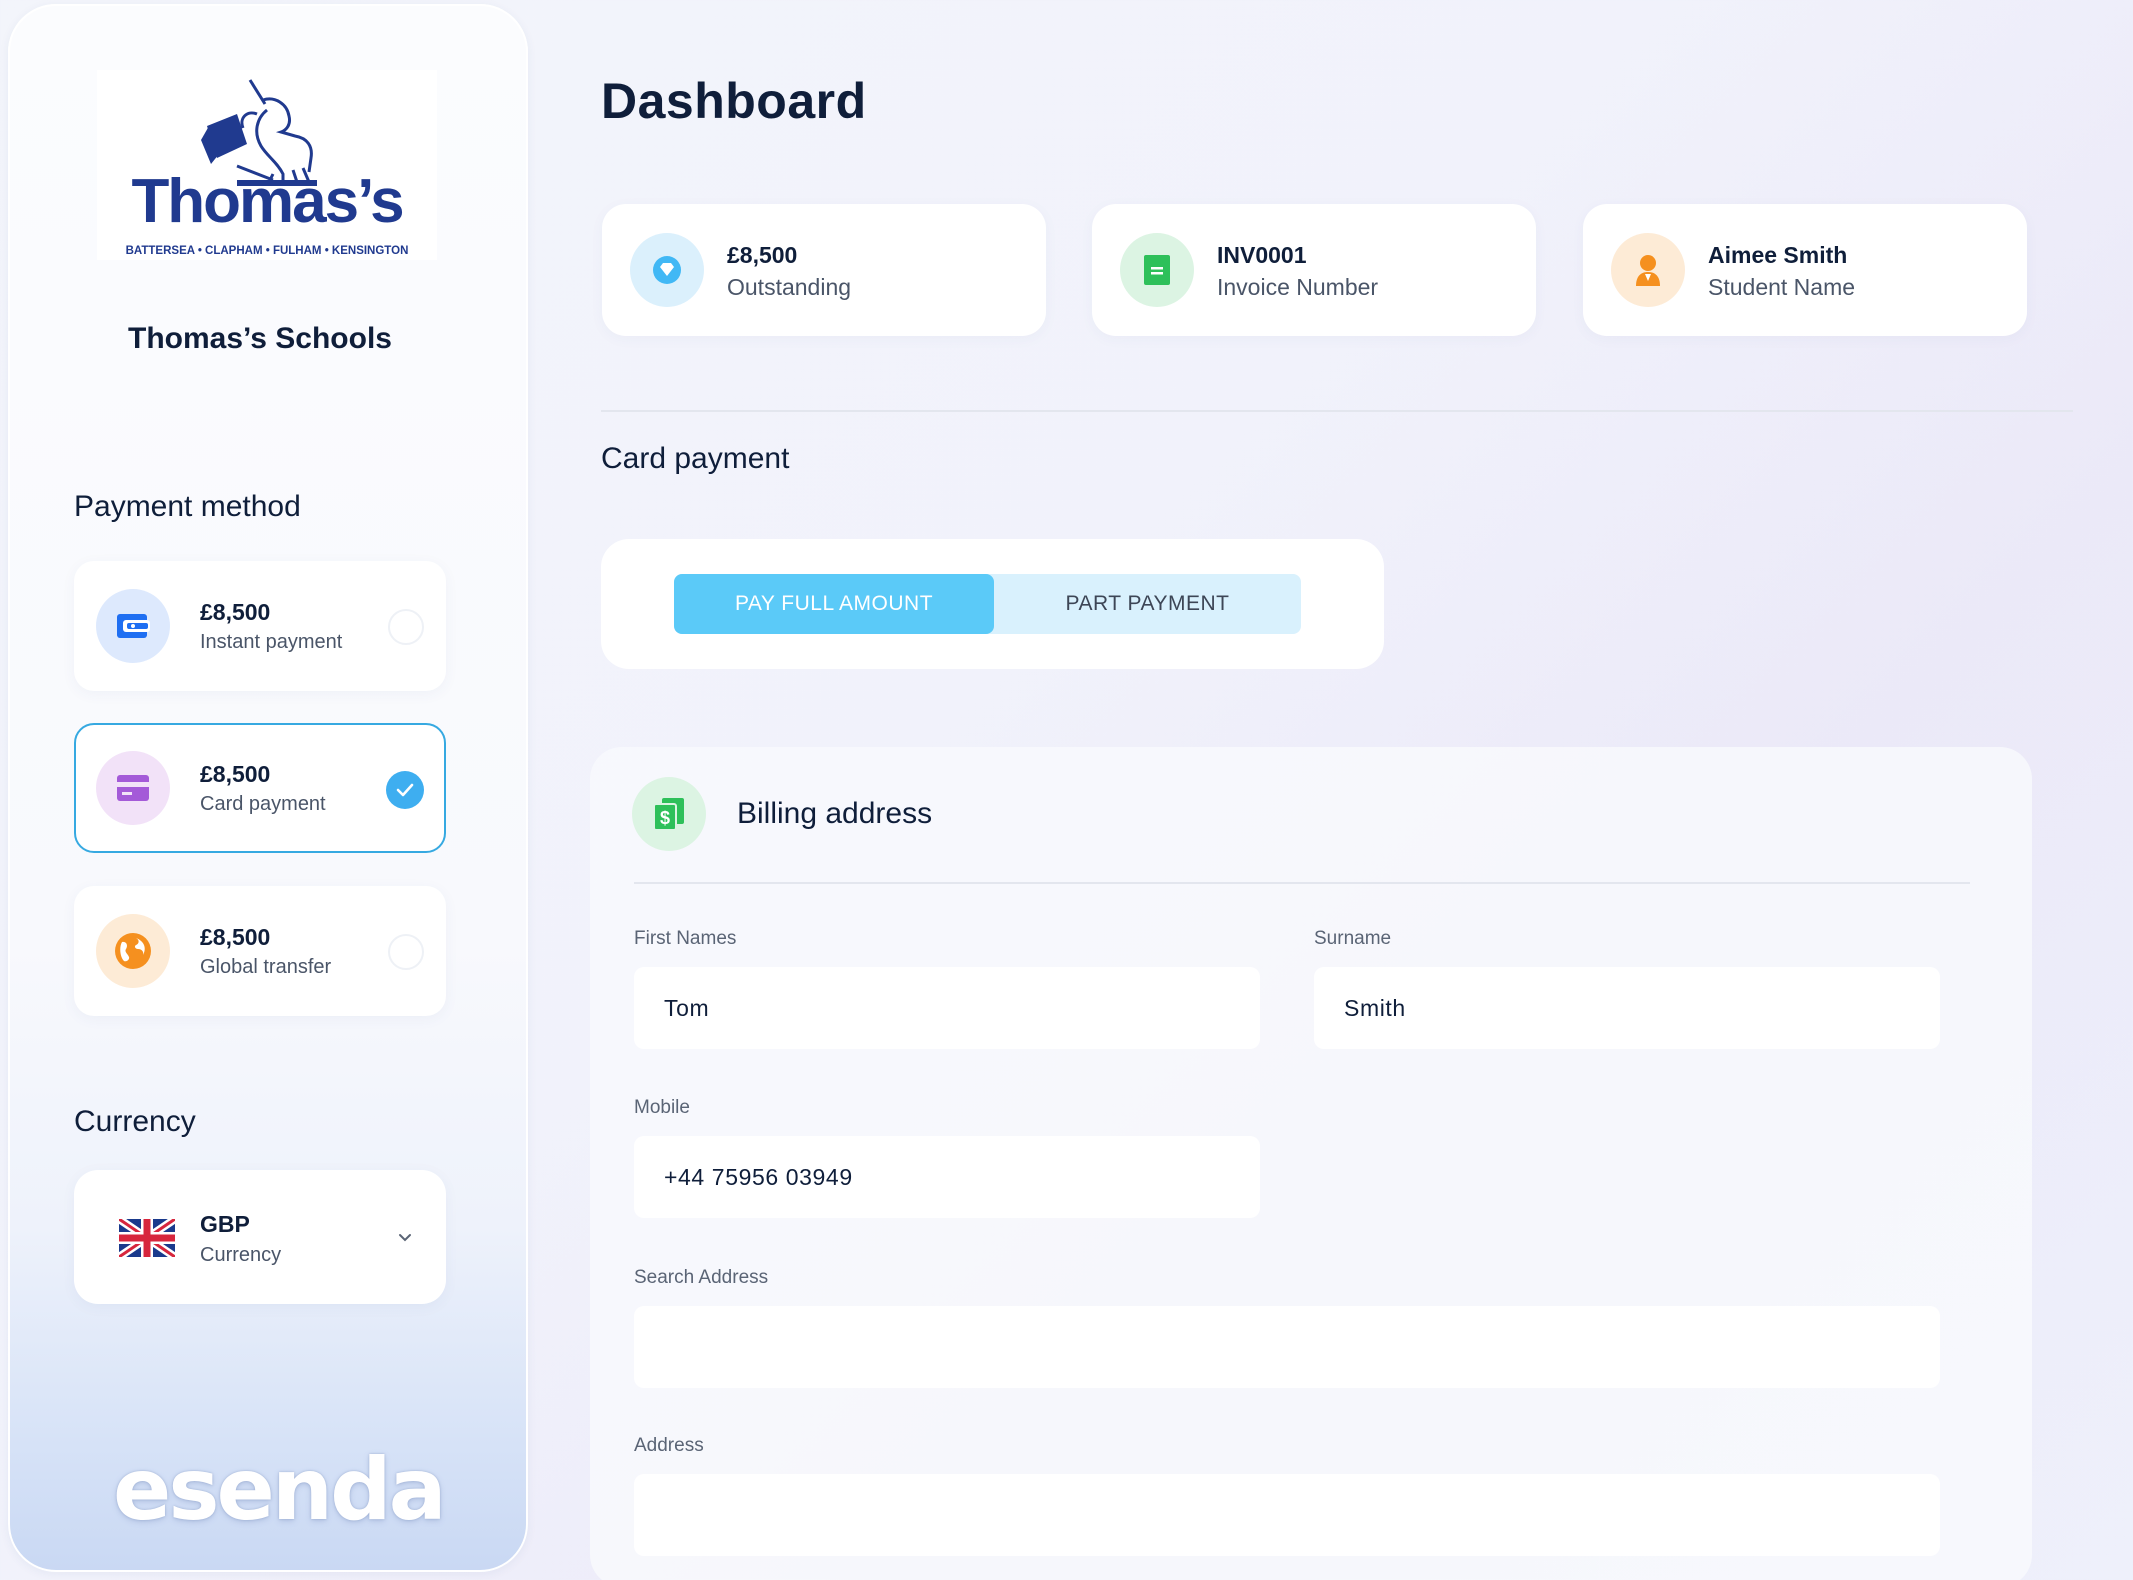  Describe the element at coordinates (260, 788) in the screenshot. I see `payment-method-card: £8,500 Card payment` at that location.